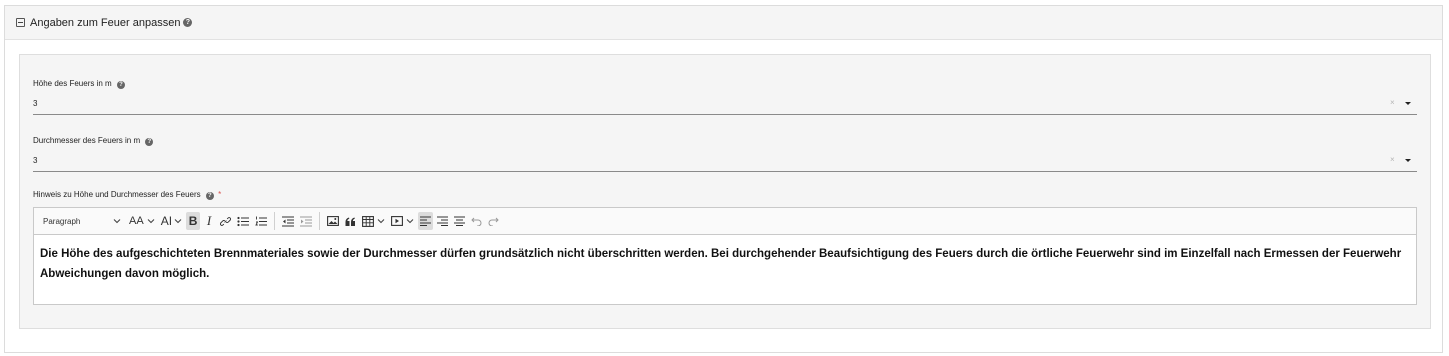 The height and width of the screenshot is (356, 1449). Describe the element at coordinates (62, 221) in the screenshot. I see `heading-select-label: Paragraph` at that location.